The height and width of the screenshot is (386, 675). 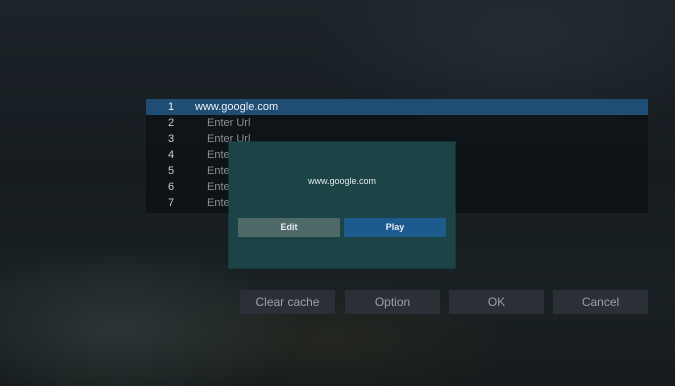 What do you see at coordinates (600, 302) in the screenshot?
I see `cancel-button: Cancel` at bounding box center [600, 302].